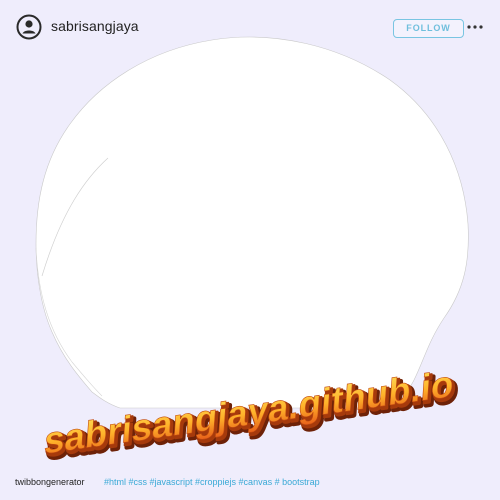 Image resolution: width=500 pixels, height=500 pixels. Describe the element at coordinates (428, 28) in the screenshot. I see `follow-button: FOLLOW` at that location.